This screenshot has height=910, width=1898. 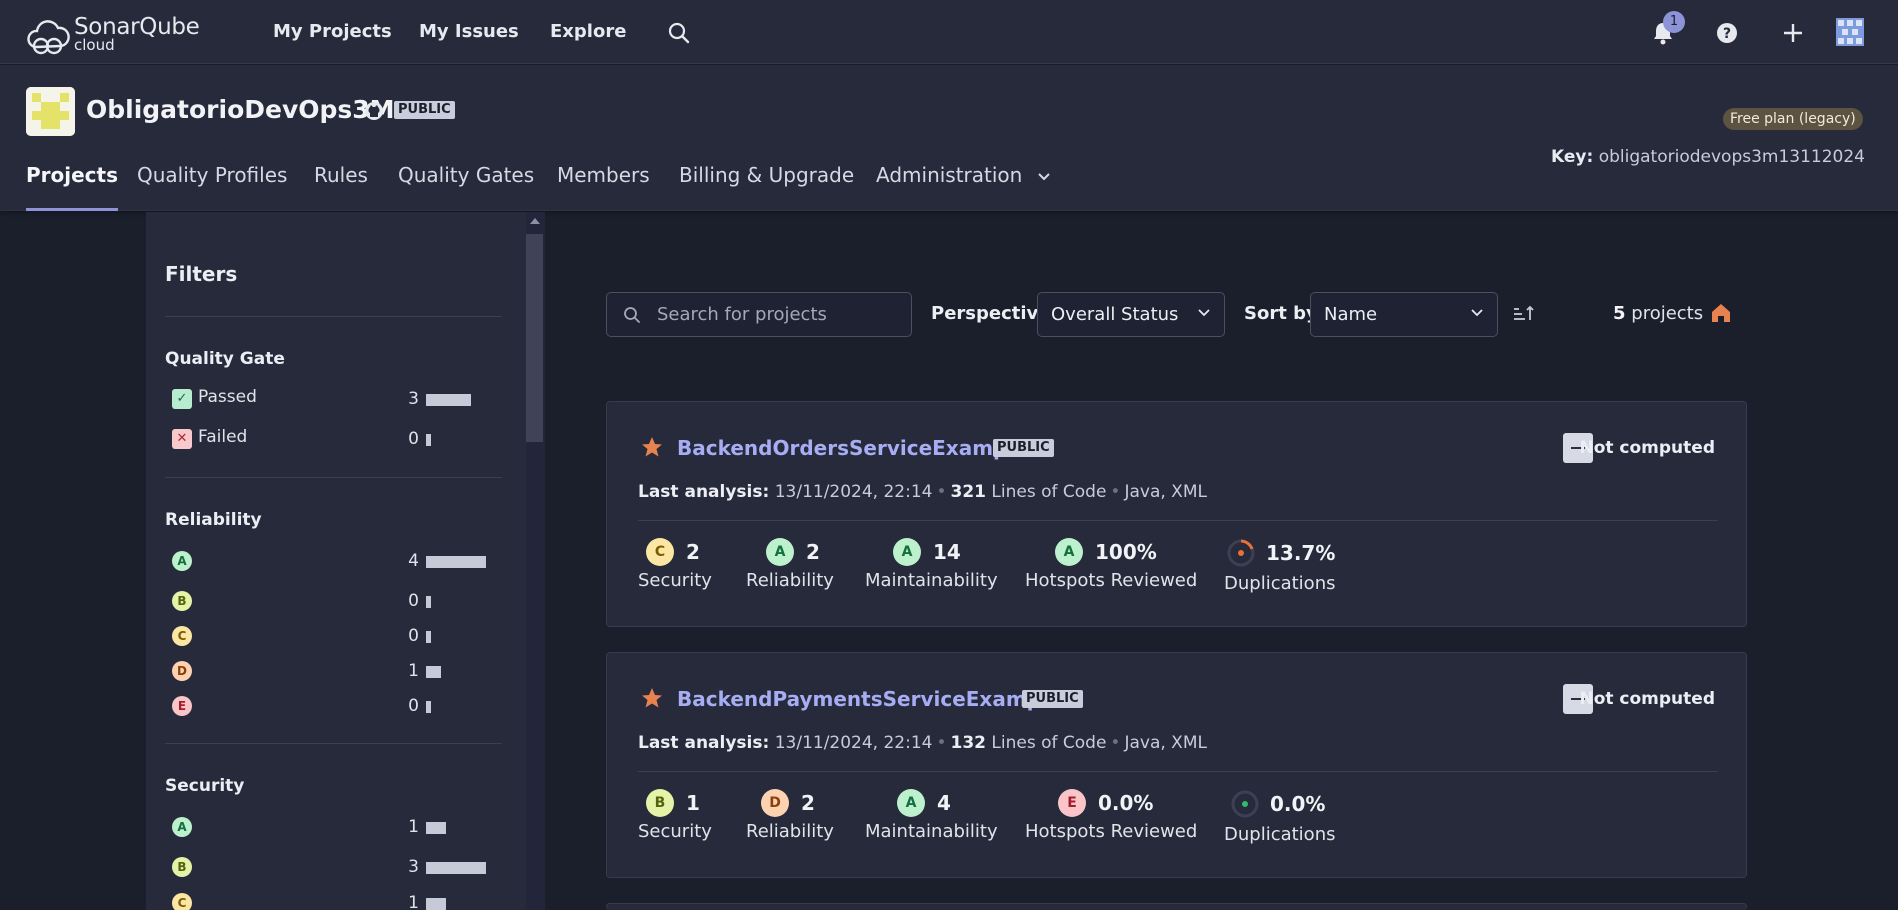 I want to click on scroll-up-arrow-icon, so click(x=535, y=221).